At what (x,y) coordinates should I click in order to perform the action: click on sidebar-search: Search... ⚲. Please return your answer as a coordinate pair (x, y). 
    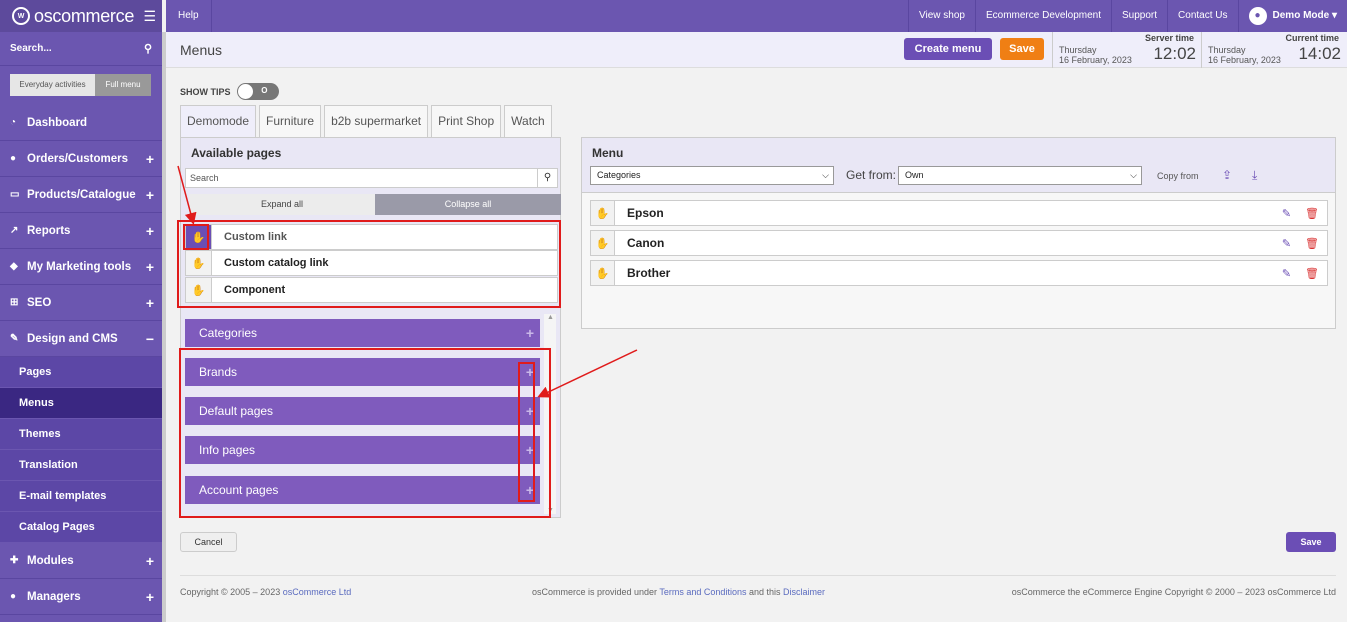
    Looking at the image, I should click on (81, 49).